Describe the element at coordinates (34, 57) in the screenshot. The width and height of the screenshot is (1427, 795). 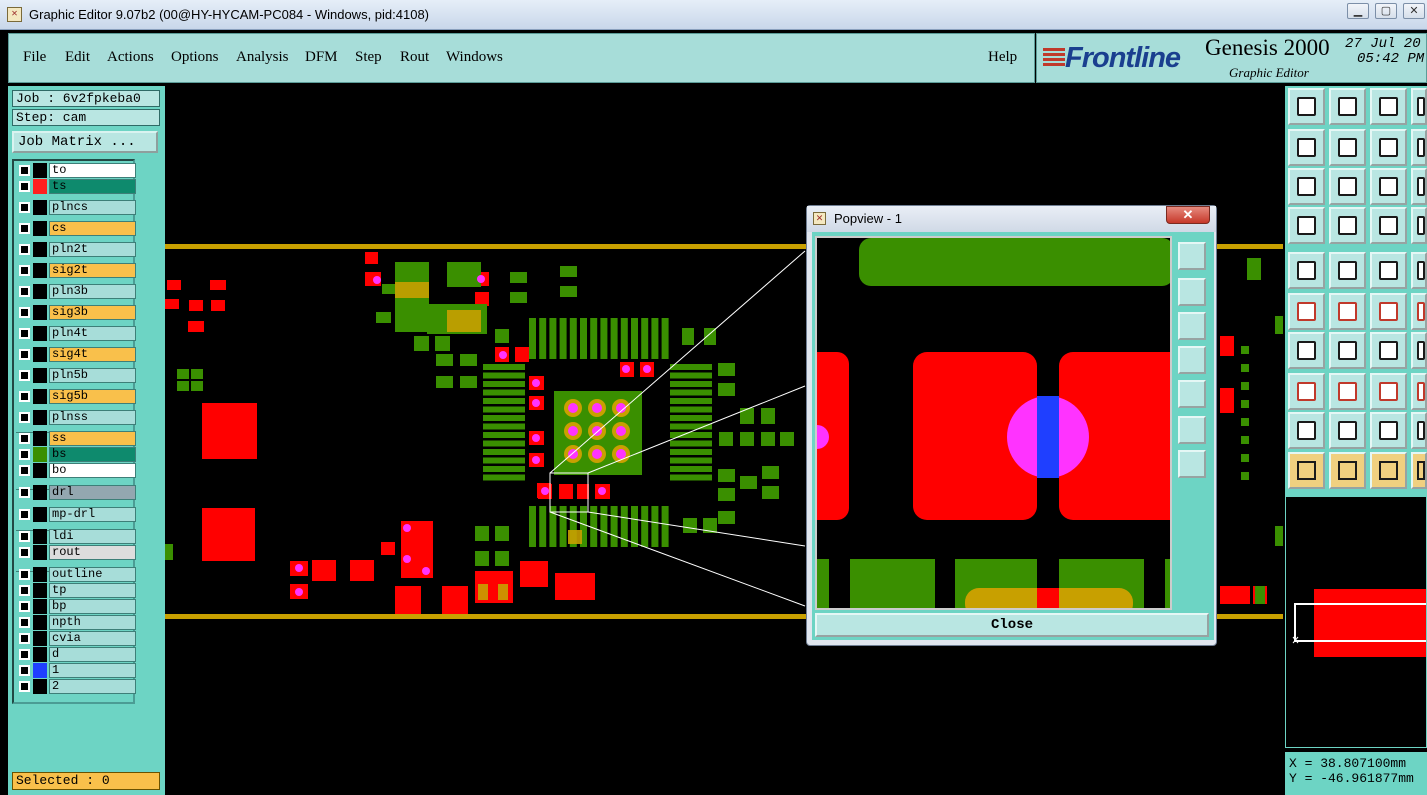
I see `menu-file: File` at that location.